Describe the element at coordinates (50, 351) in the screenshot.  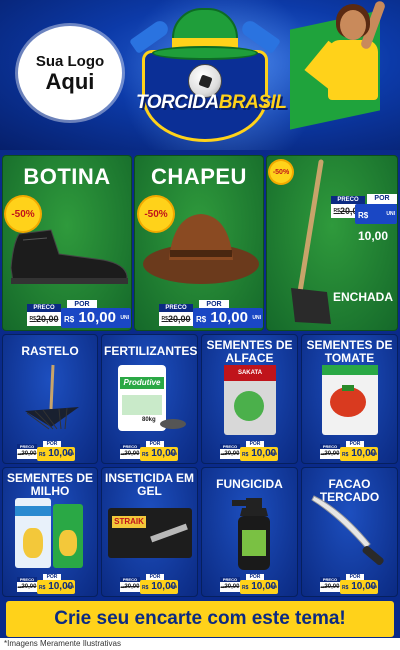
I see `product-name: RASTELO` at that location.